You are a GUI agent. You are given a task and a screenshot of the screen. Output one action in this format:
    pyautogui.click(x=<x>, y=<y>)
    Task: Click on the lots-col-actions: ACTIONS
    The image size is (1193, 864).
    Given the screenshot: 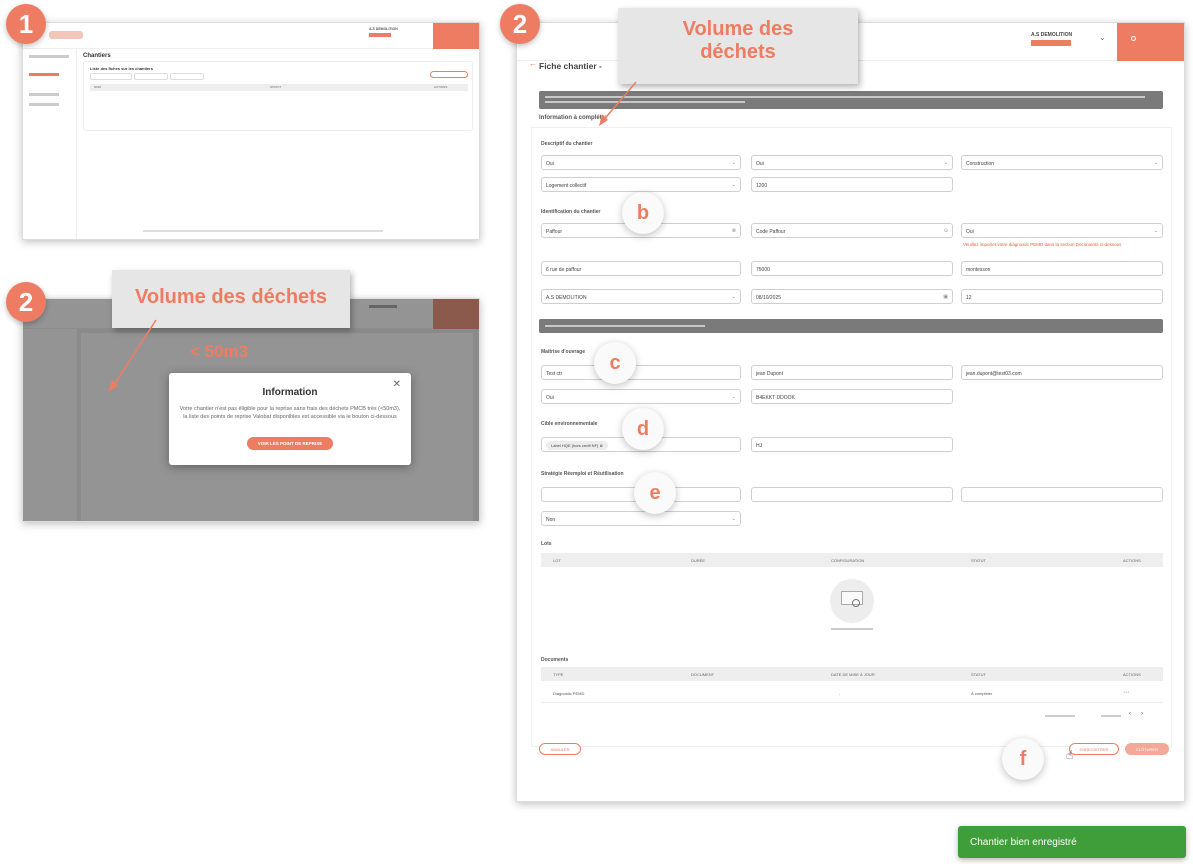 What is the action you would take?
    pyautogui.click(x=1132, y=560)
    